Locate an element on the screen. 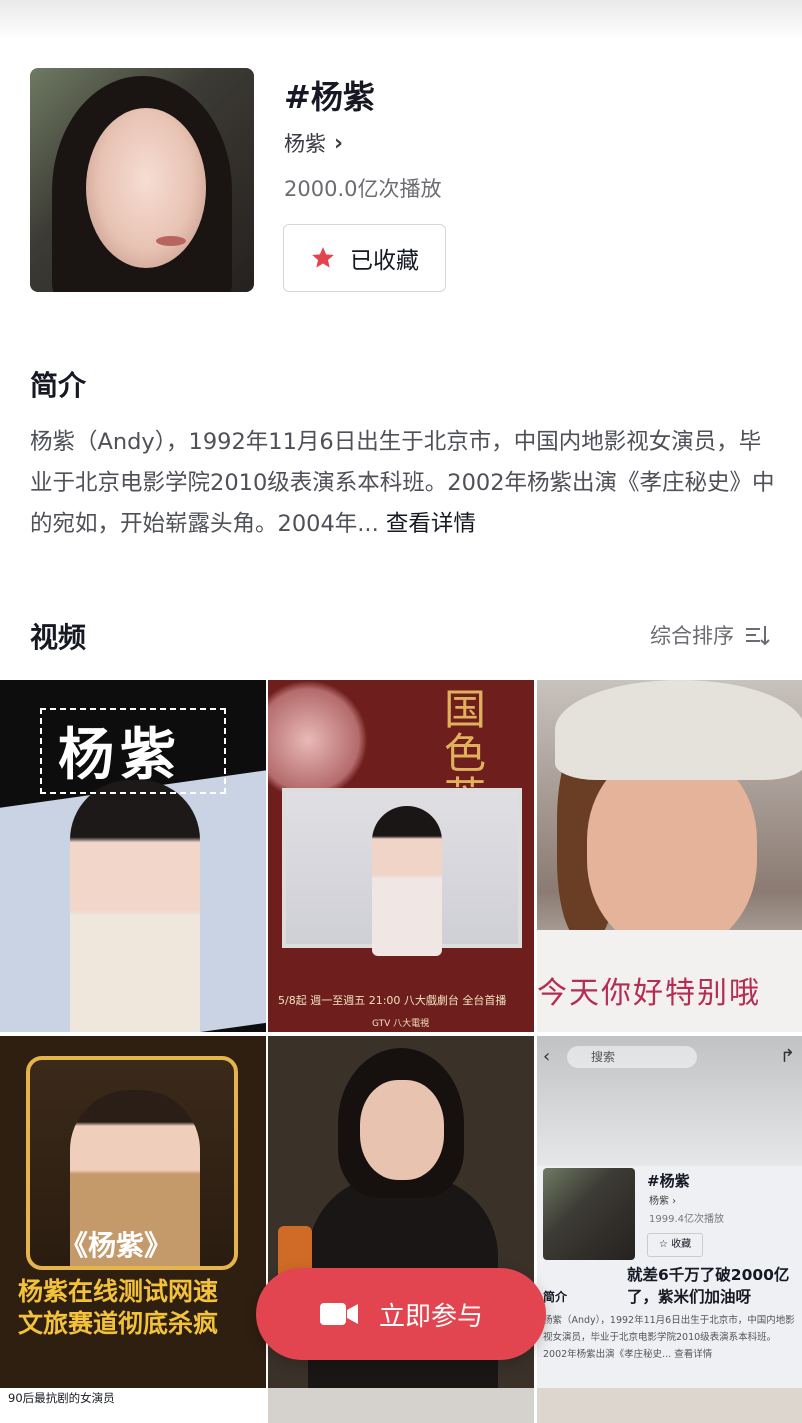 The image size is (802, 1423). join-label: 立即参与 is located at coordinates (430, 1316).